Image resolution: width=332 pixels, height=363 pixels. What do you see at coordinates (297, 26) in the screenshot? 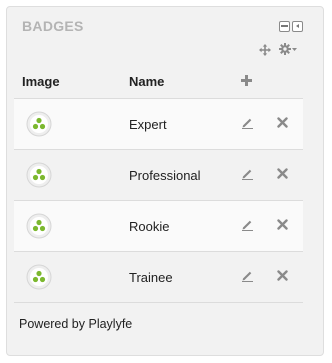
I see `dock-icon` at bounding box center [297, 26].